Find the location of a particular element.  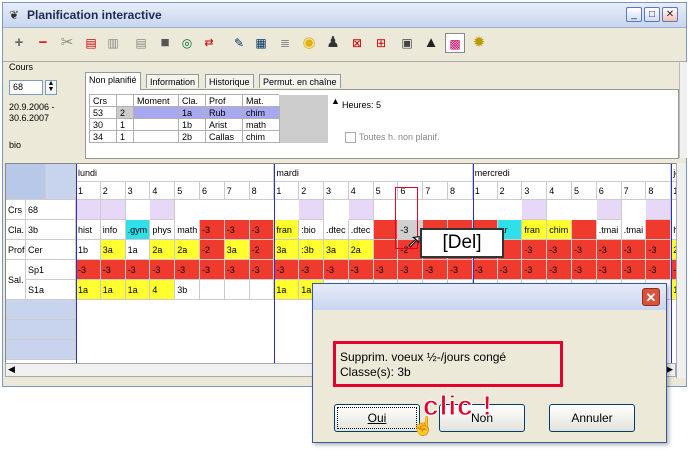

cla-cell: .tmai is located at coordinates (634, 230).